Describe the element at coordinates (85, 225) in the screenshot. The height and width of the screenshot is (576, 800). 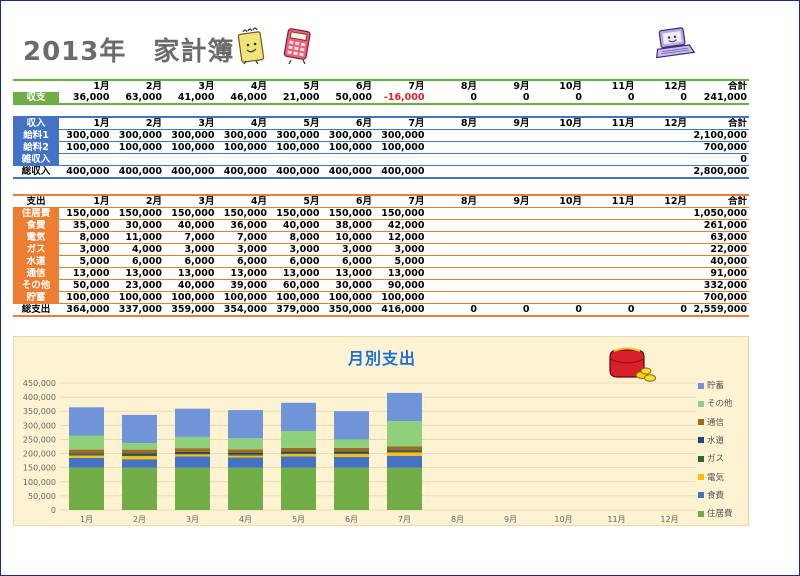
I see `expense-cell: 35,000` at that location.